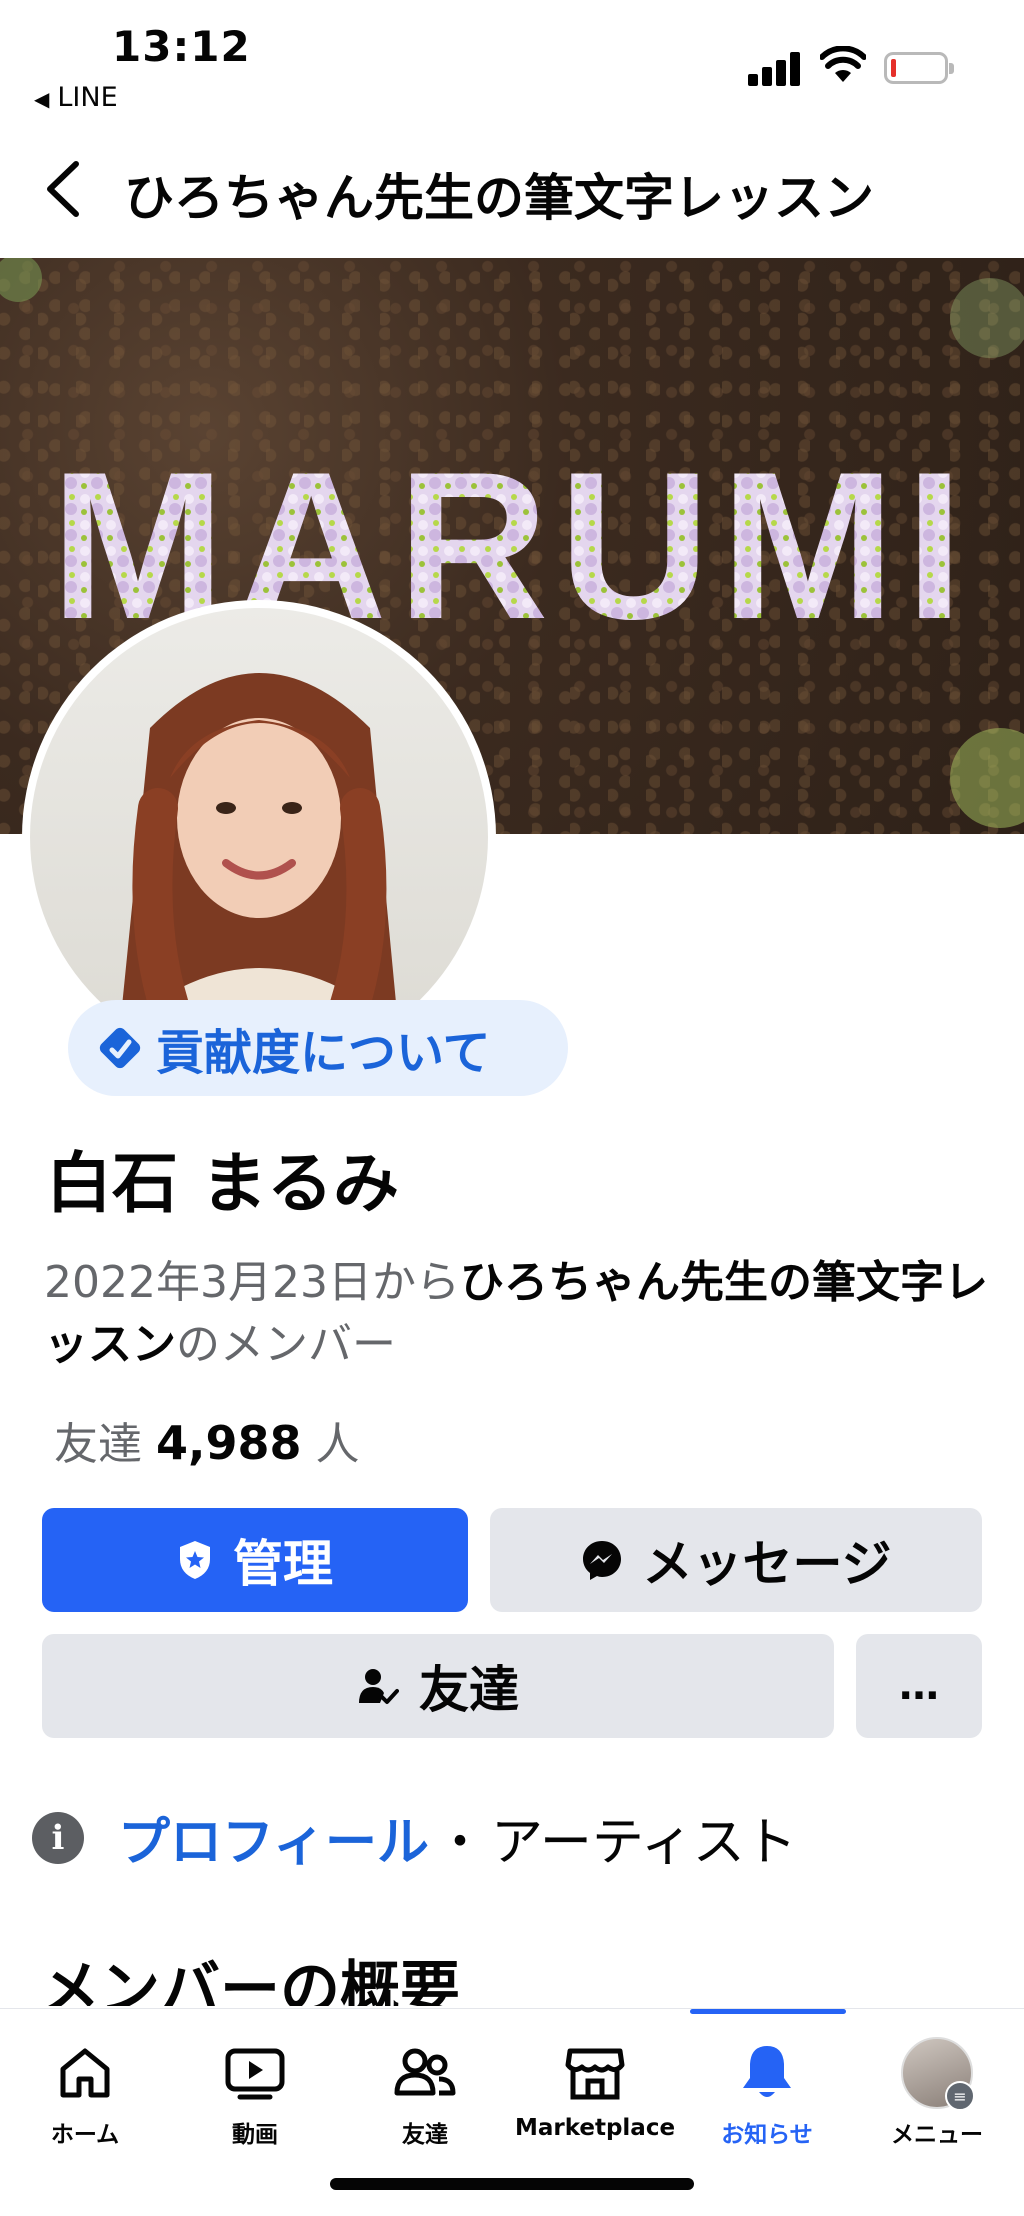 The width and height of the screenshot is (1024, 2216). Describe the element at coordinates (58, 1837) in the screenshot. I see `info-icon: i` at that location.